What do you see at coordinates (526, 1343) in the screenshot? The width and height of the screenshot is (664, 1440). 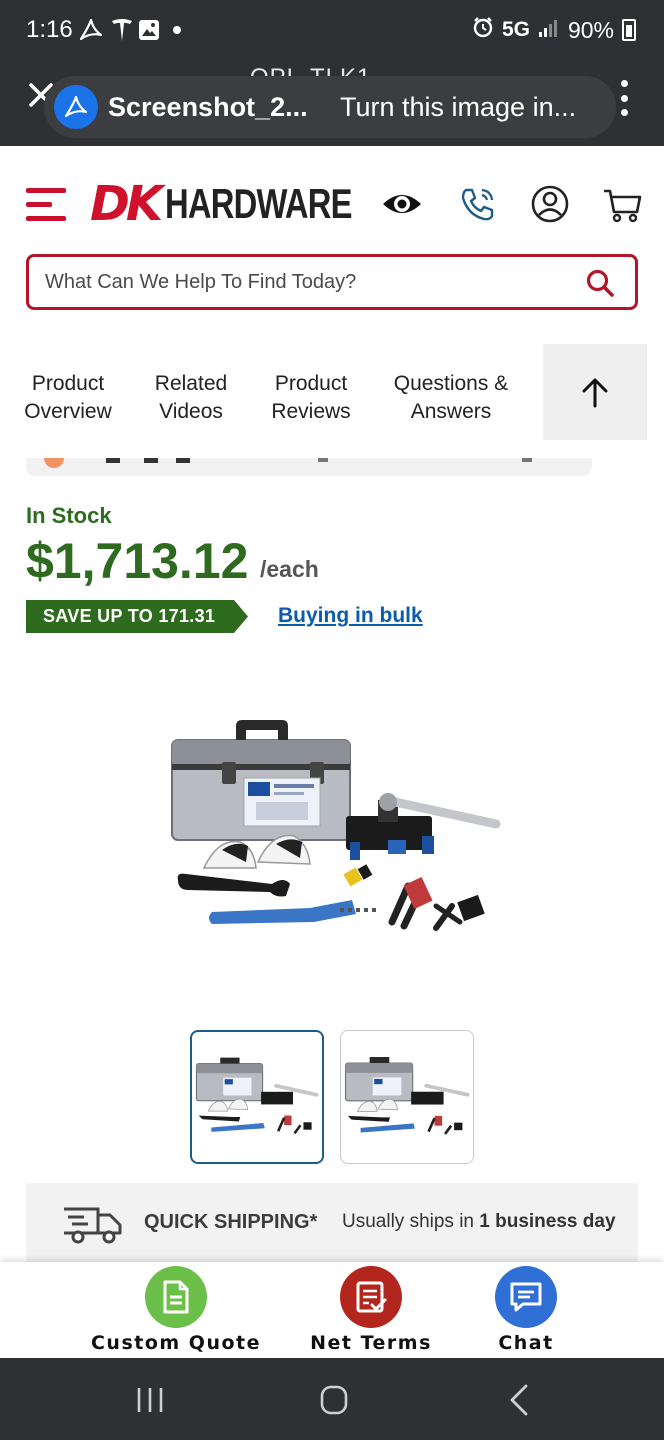 I see `chat-label: Chat` at bounding box center [526, 1343].